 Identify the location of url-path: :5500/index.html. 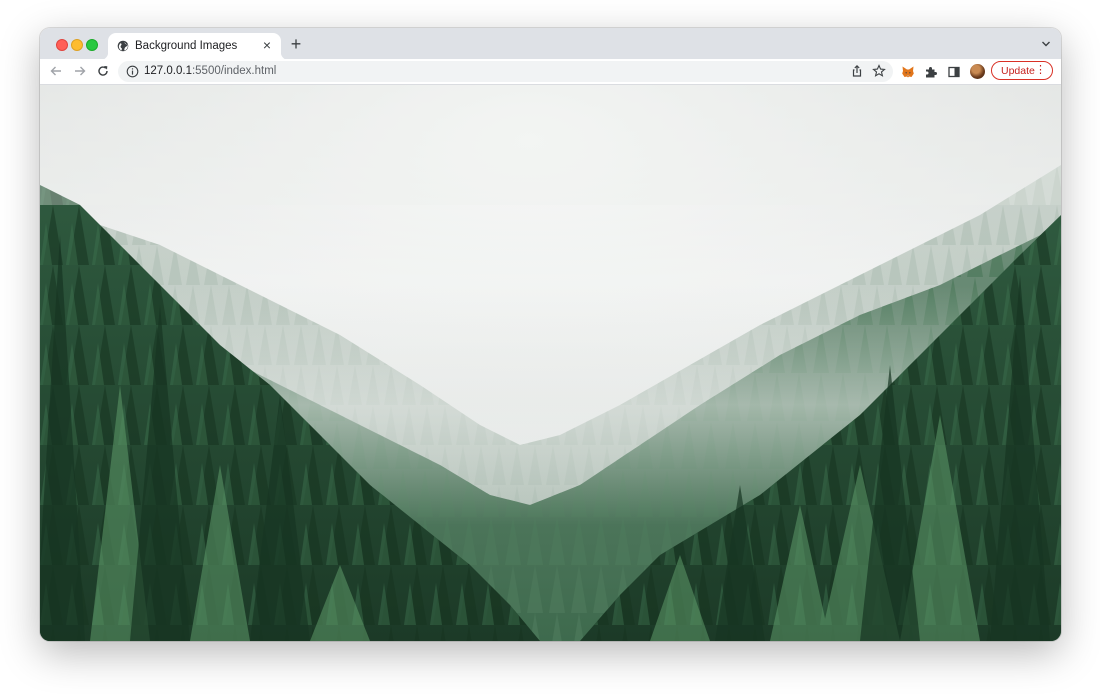
(234, 71).